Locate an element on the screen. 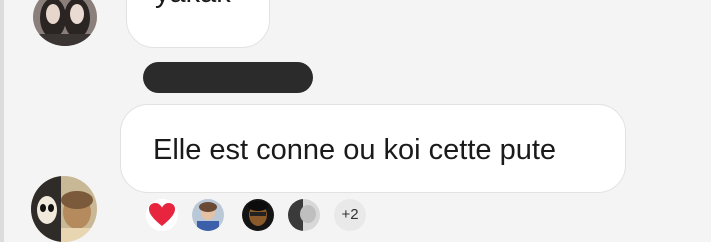  redacted-sender-name is located at coordinates (228, 77).